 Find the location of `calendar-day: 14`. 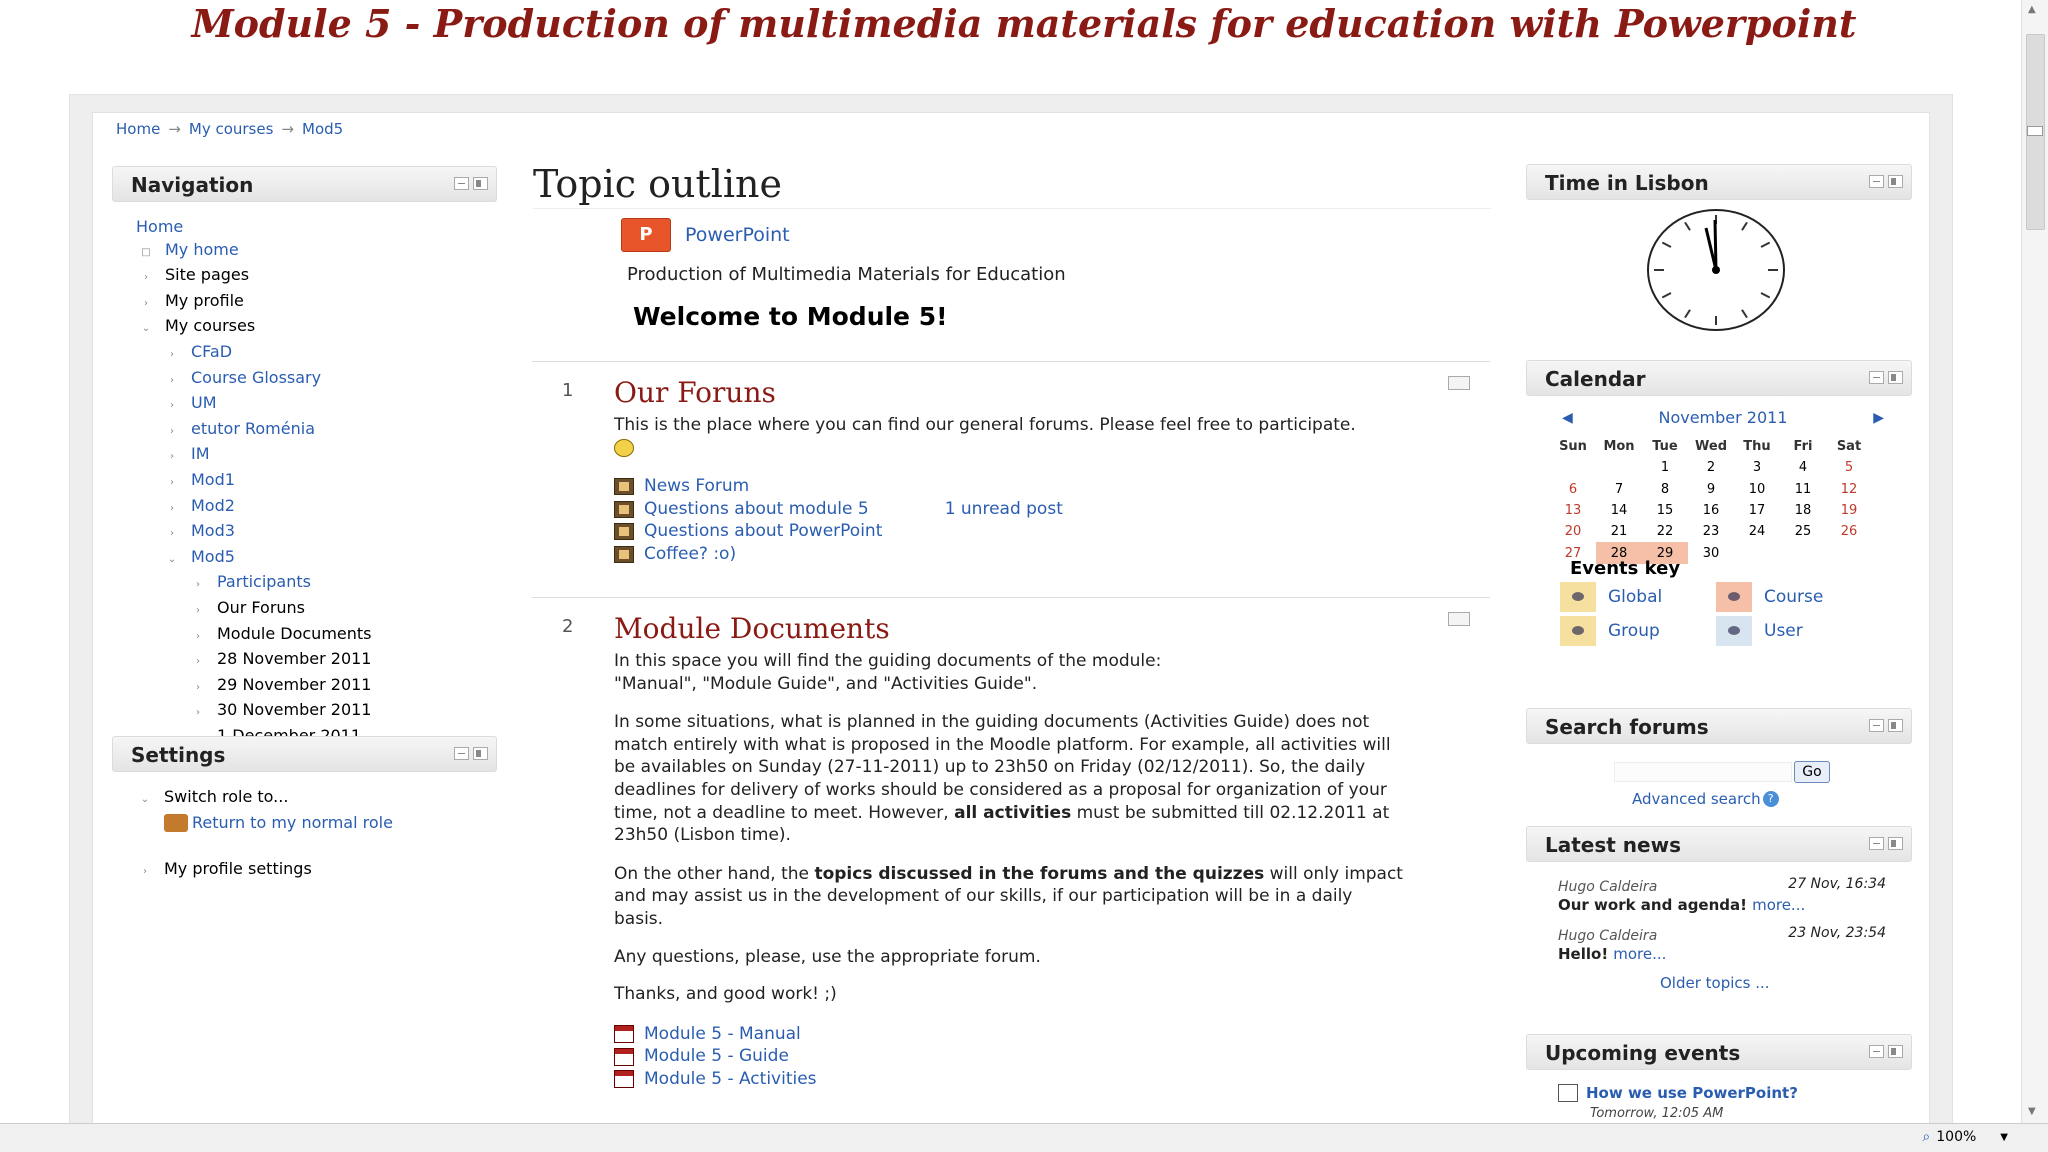

calendar-day: 14 is located at coordinates (1619, 510).